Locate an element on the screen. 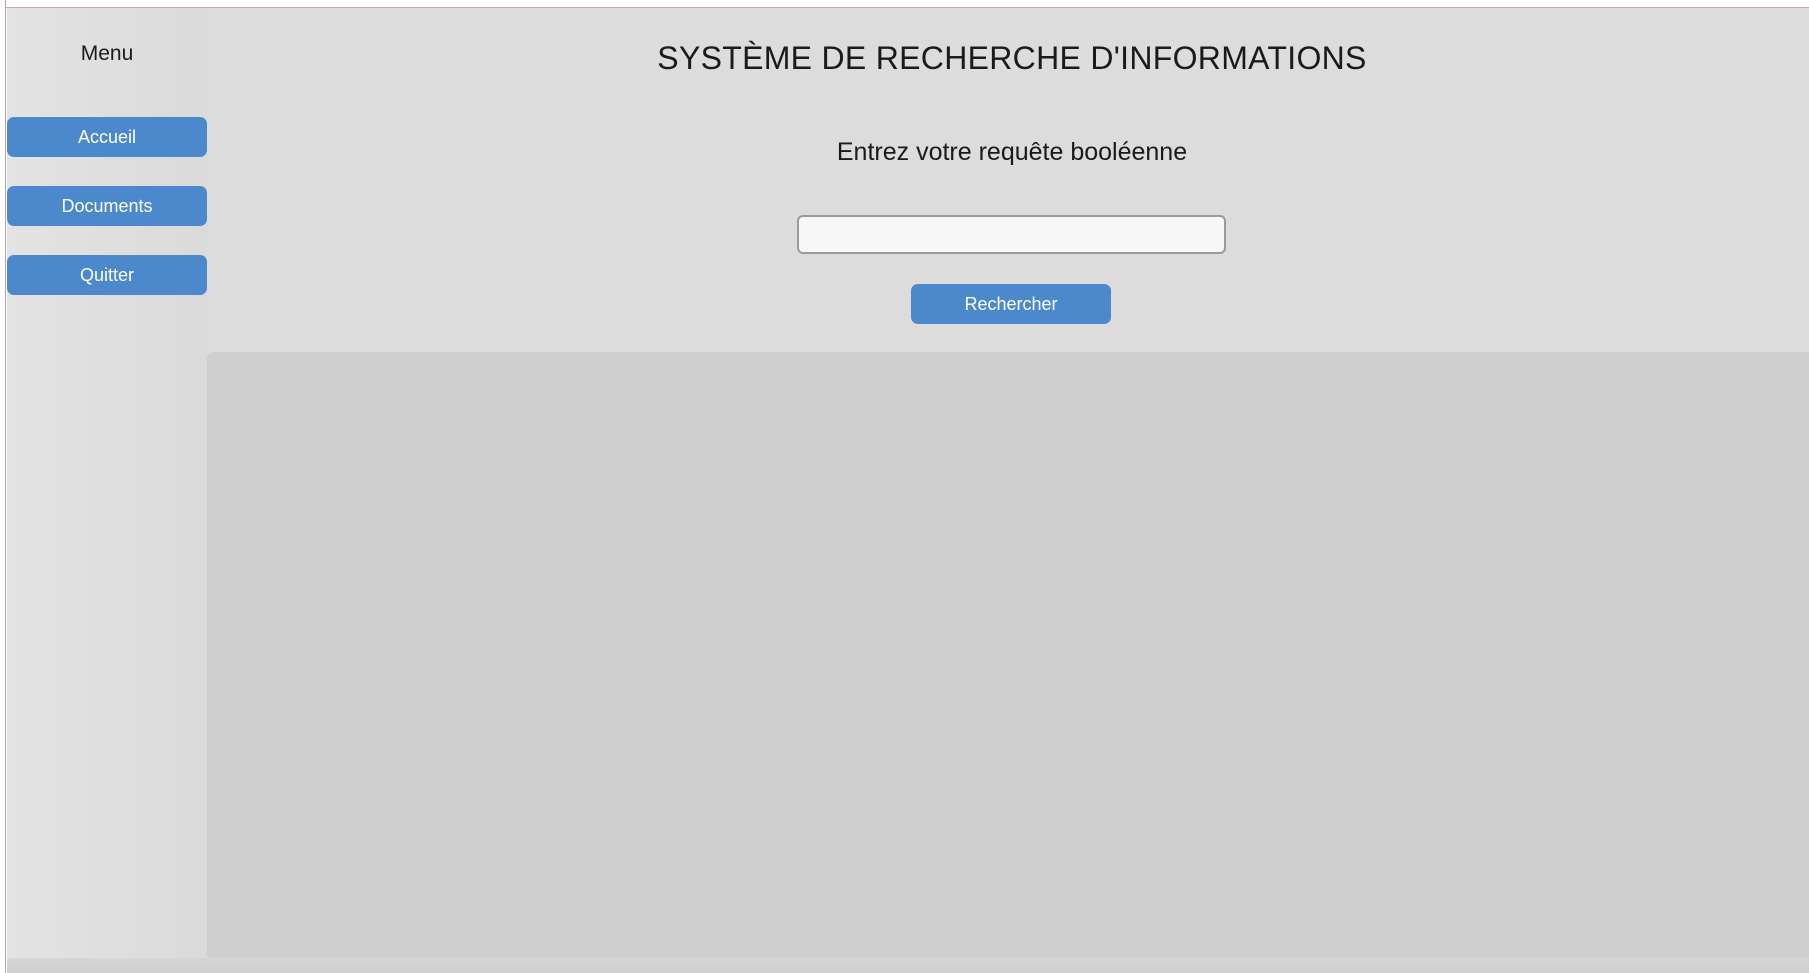  window-left-edge is located at coordinates (3, 486).